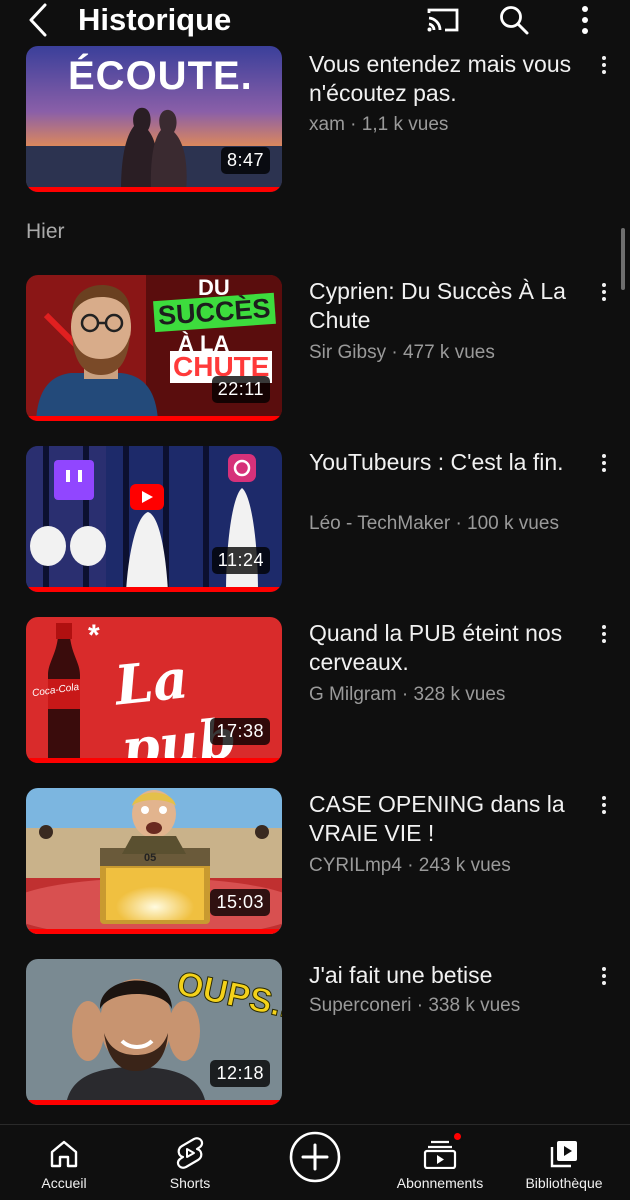 Image resolution: width=630 pixels, height=1200 pixels. Describe the element at coordinates (190, 1183) in the screenshot. I see `nav-label: Shorts` at that location.